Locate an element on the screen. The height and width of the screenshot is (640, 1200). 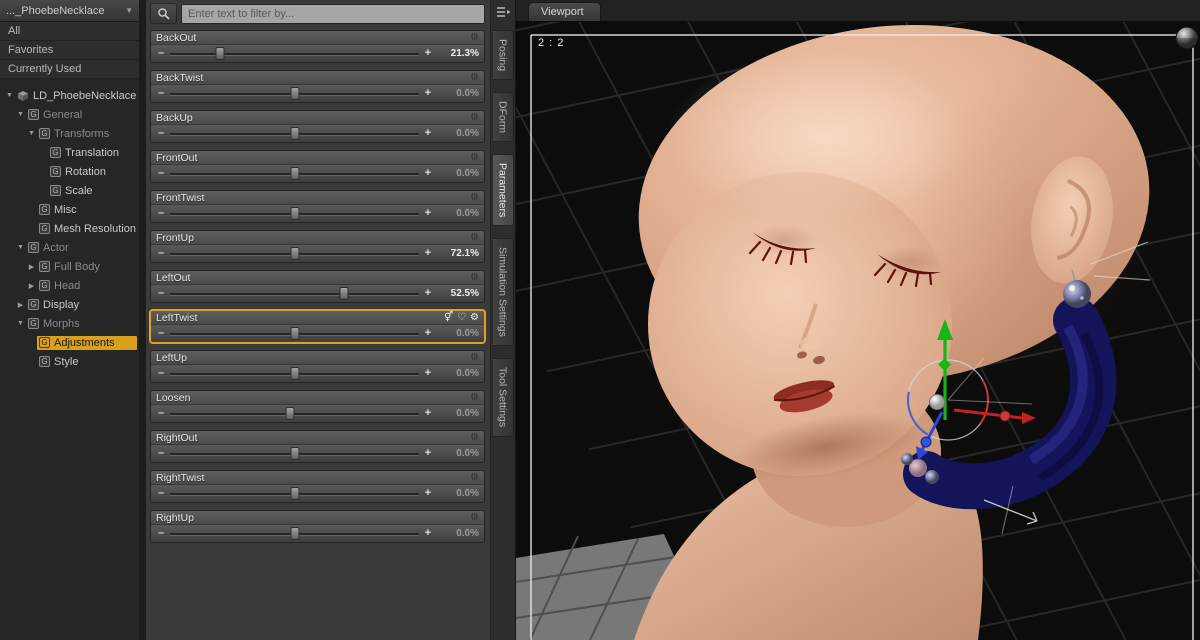
view-orbit-sphere is located at coordinates (1187, 38).